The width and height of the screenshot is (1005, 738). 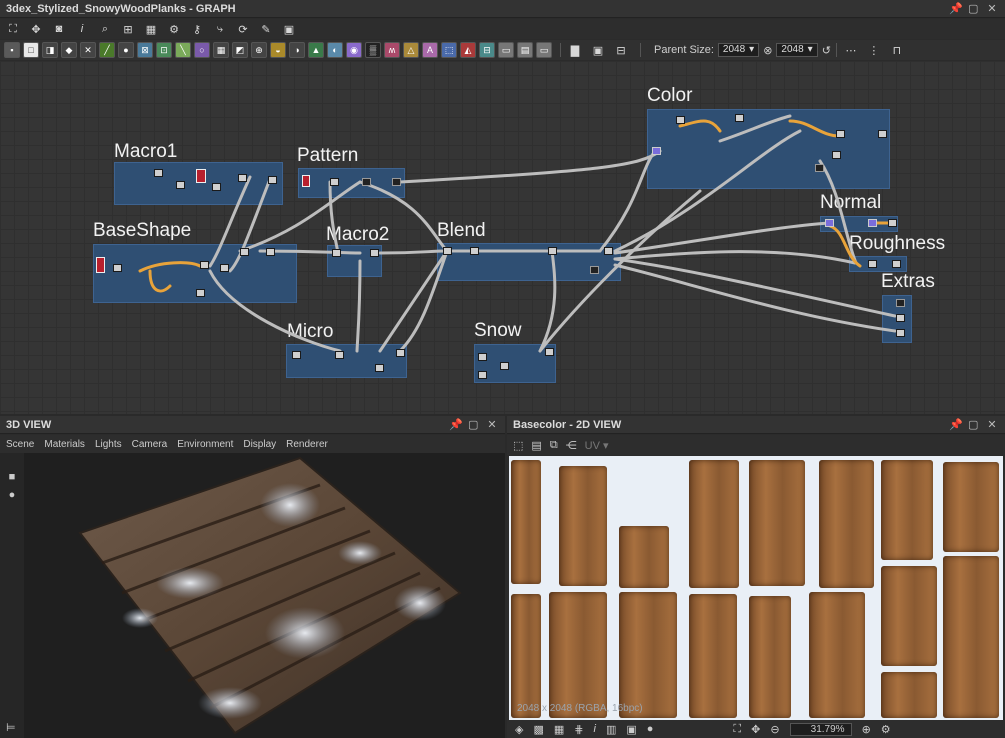 I want to click on copy-icon: ⧉, so click(x=554, y=445).